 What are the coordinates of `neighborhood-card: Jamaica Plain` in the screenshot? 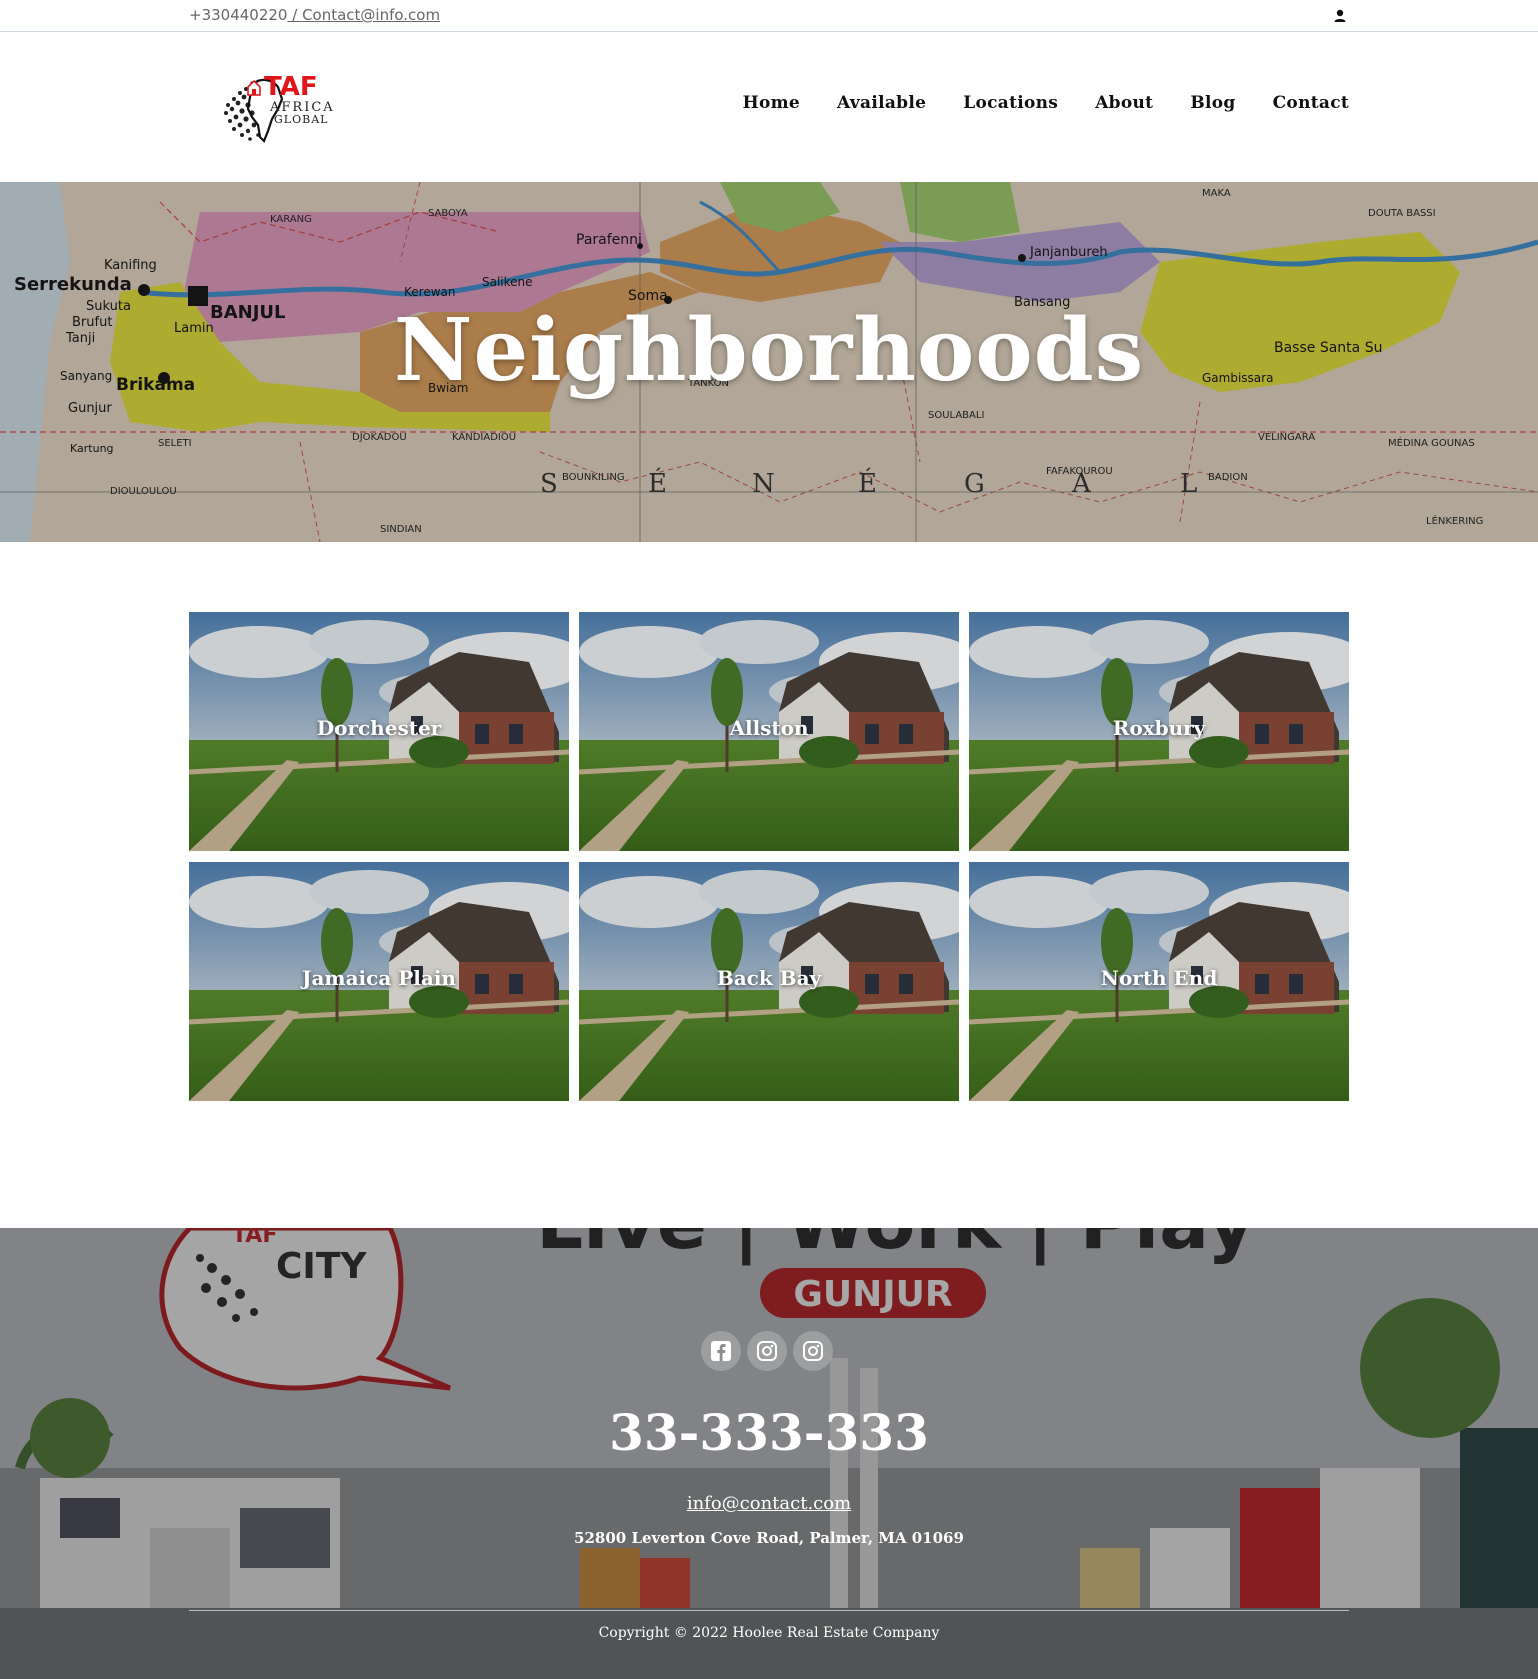 It's located at (379, 981).